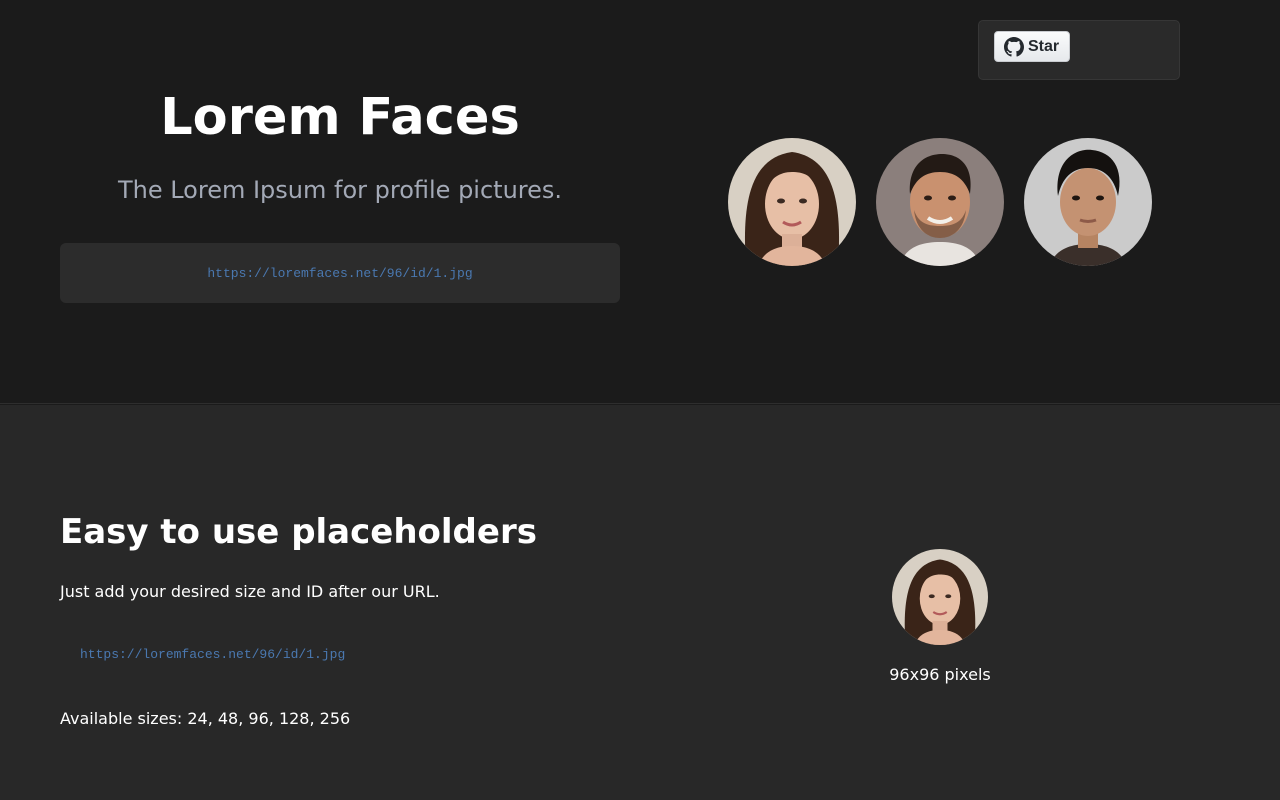  I want to click on github-star-button: Star, so click(1032, 46).